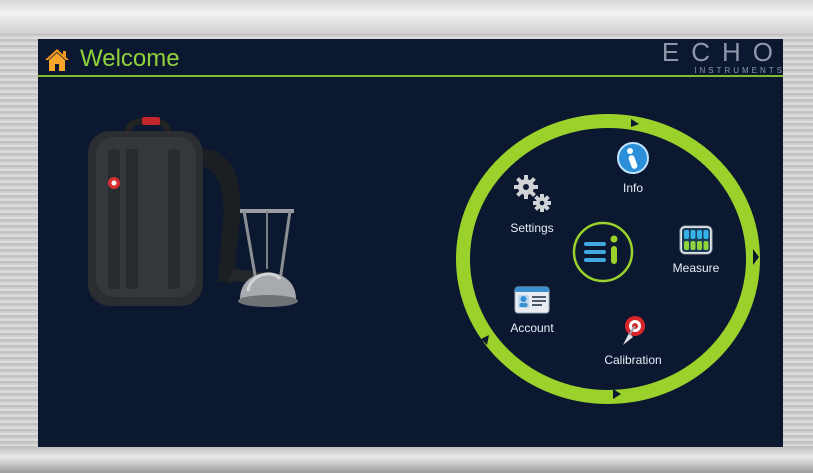 The height and width of the screenshot is (473, 813). I want to click on brand-subtitle: INSTRUMENTS, so click(738, 70).